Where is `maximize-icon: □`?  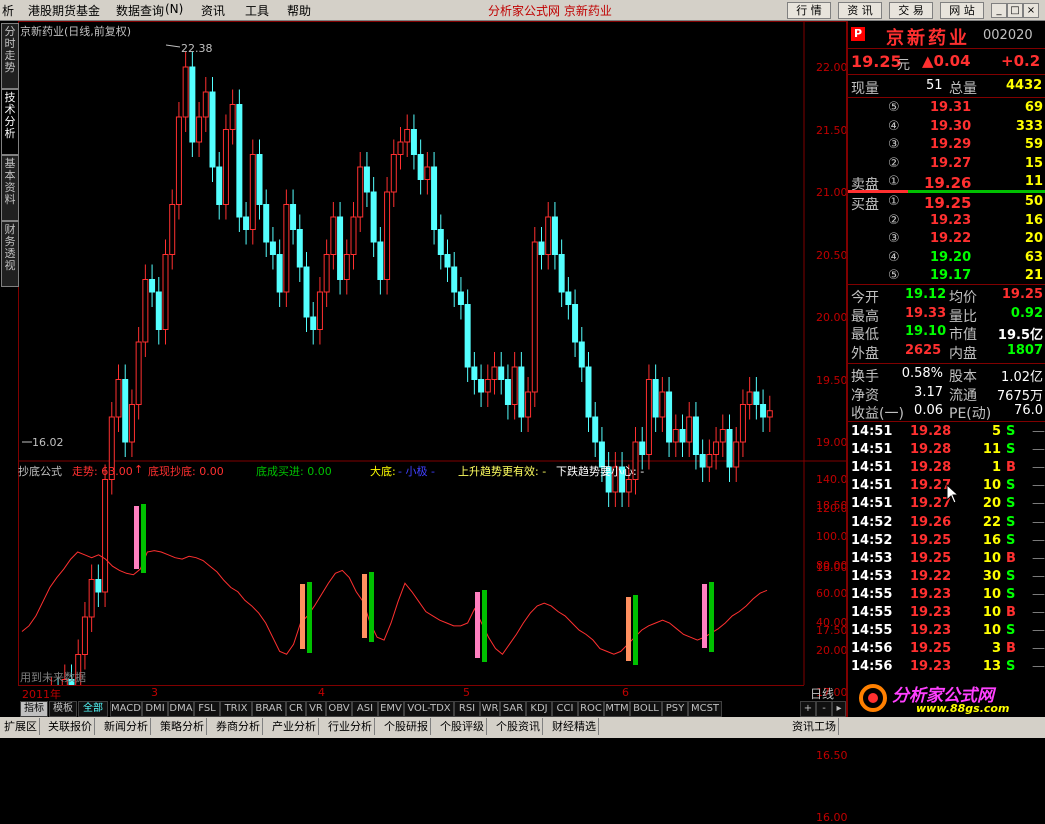
maximize-icon: □ is located at coordinates (1015, 10).